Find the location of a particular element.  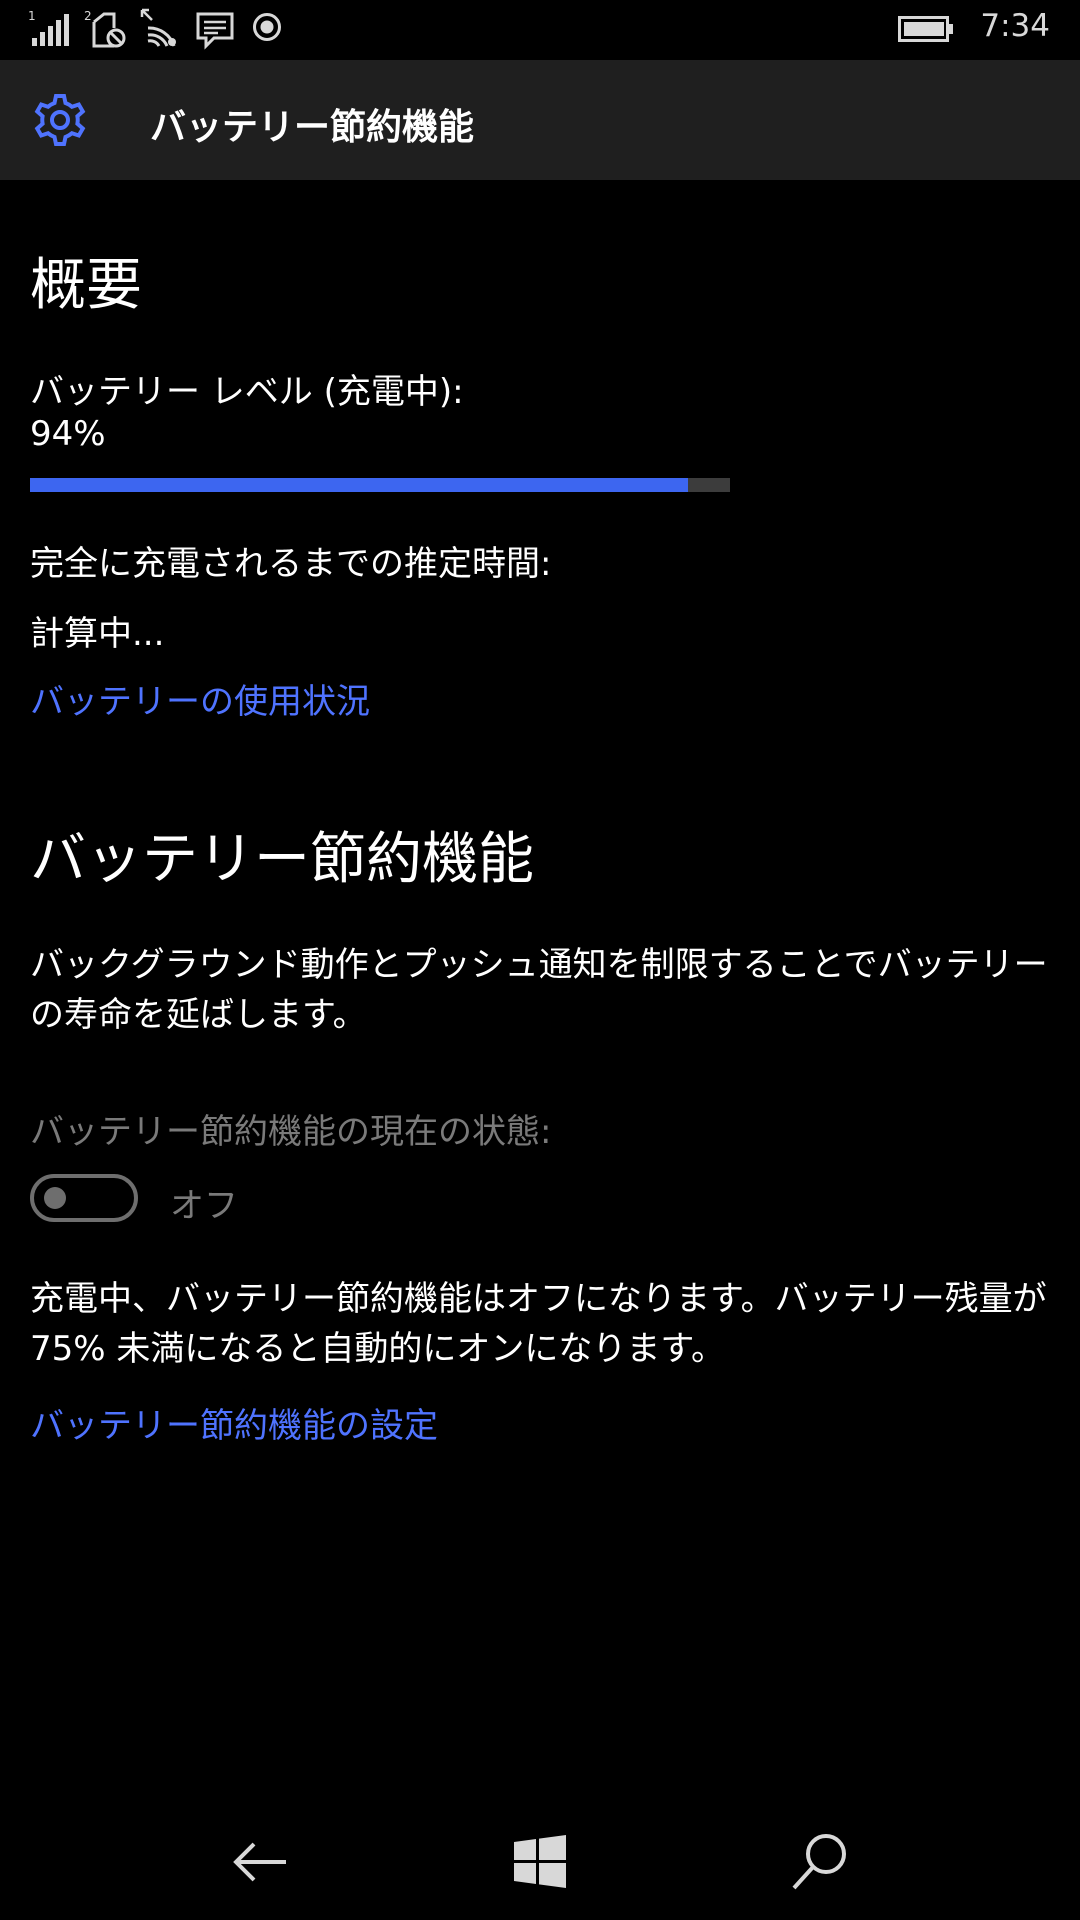

message-icon is located at coordinates (215, 31).